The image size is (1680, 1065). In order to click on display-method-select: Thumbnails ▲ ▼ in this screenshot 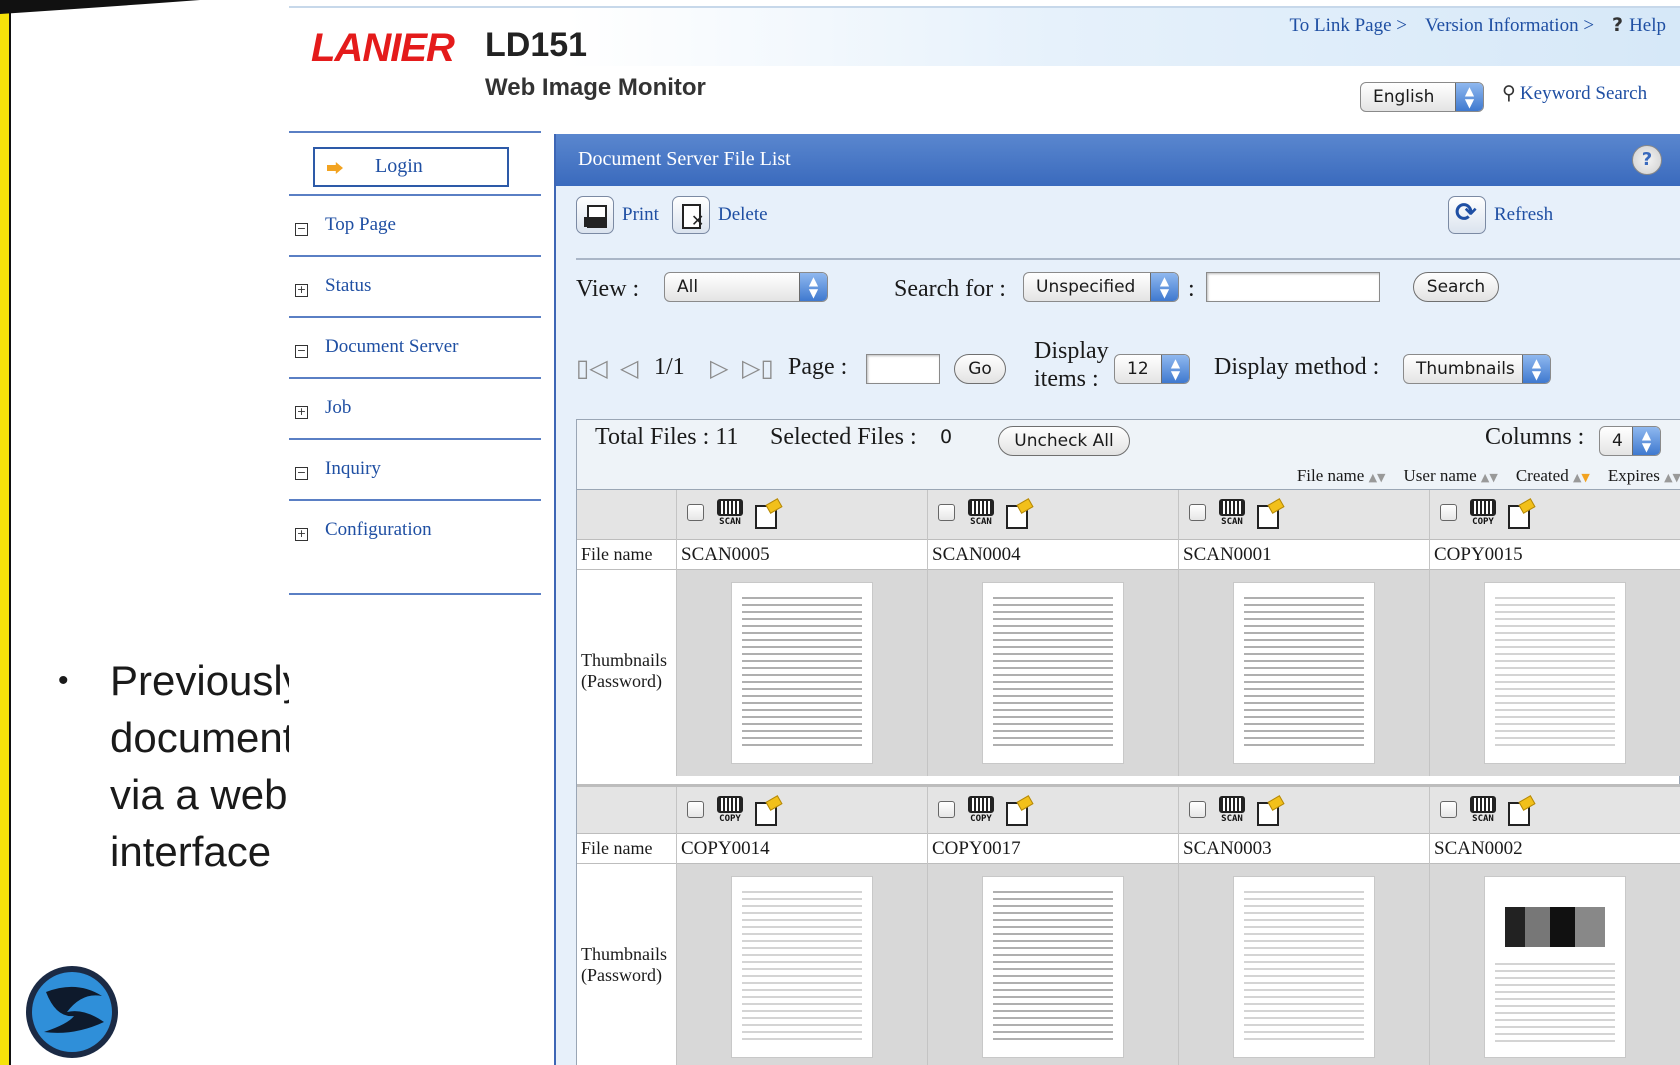, I will do `click(1477, 369)`.